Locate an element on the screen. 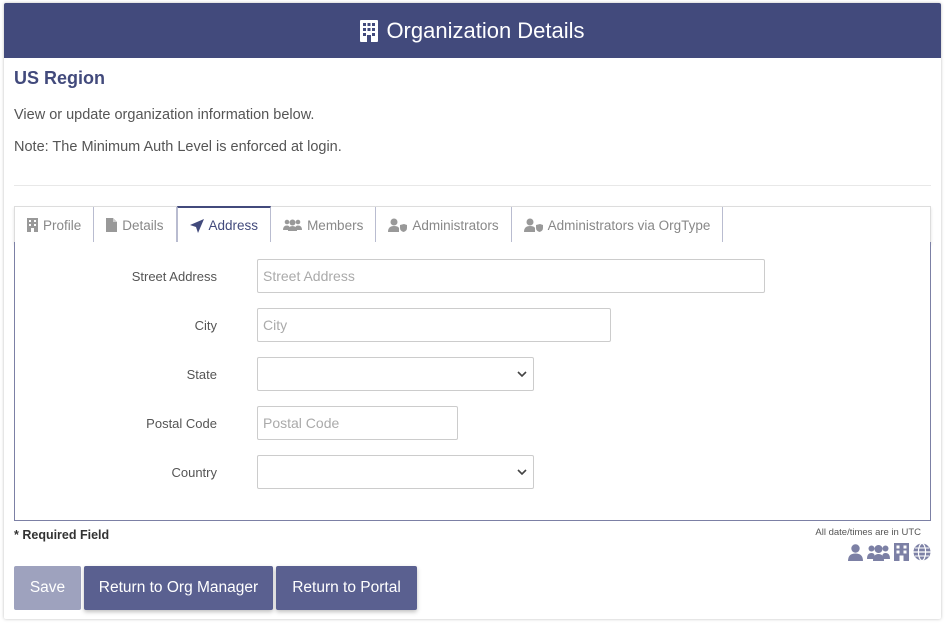 Image resolution: width=947 pixels, height=625 pixels. save-button: Save is located at coordinates (47, 588).